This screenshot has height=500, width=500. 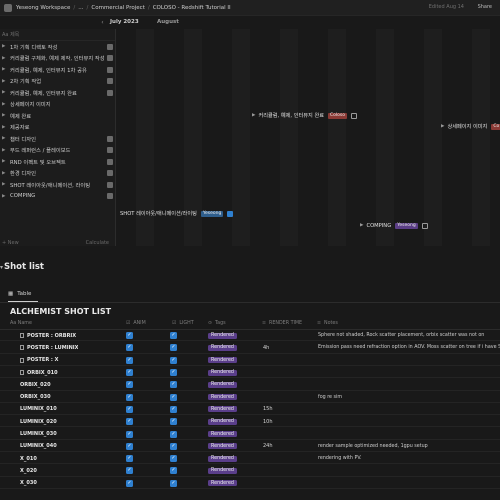 What do you see at coordinates (250, 483) in the screenshot?
I see `table-row: X_030 ✓ ✓ Rendered` at bounding box center [250, 483].